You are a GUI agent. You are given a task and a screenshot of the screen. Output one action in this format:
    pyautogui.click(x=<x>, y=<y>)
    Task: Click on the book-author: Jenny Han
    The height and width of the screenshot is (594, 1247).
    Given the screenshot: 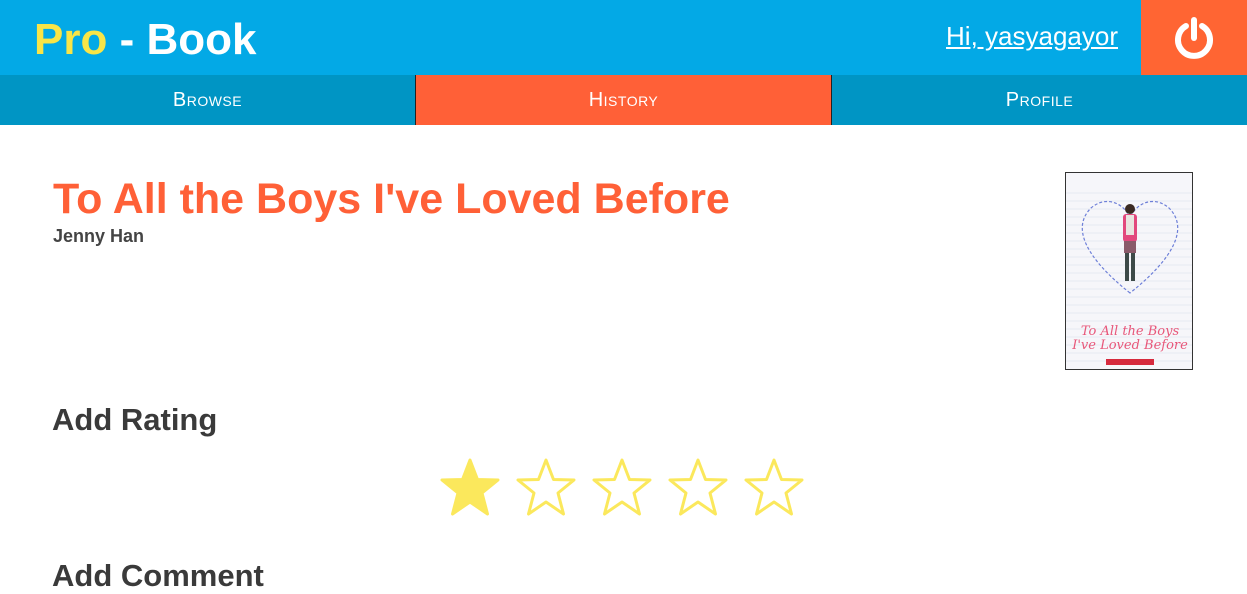 What is the action you would take?
    pyautogui.click(x=99, y=236)
    